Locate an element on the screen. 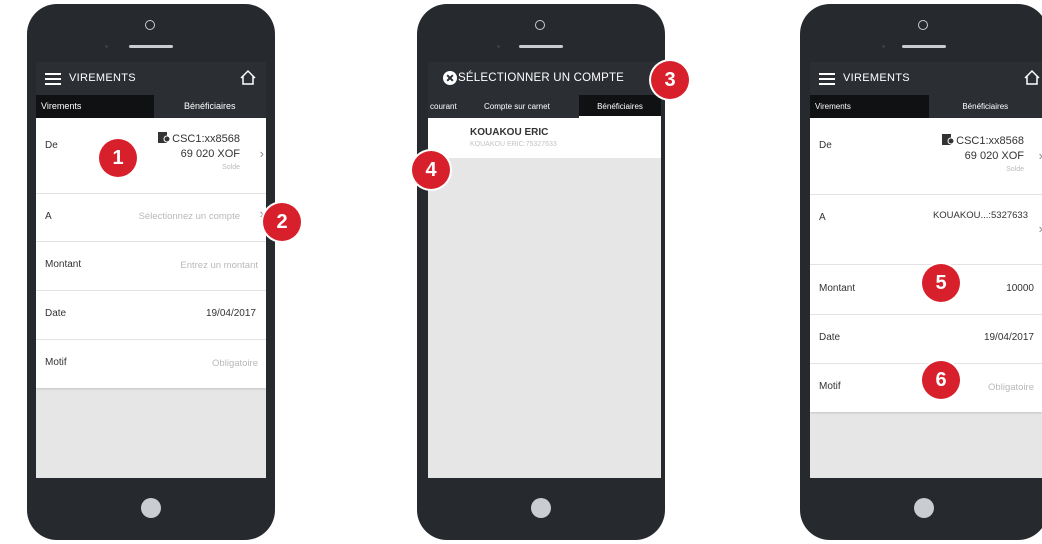 The height and width of the screenshot is (544, 1042). close-icon is located at coordinates (450, 78).